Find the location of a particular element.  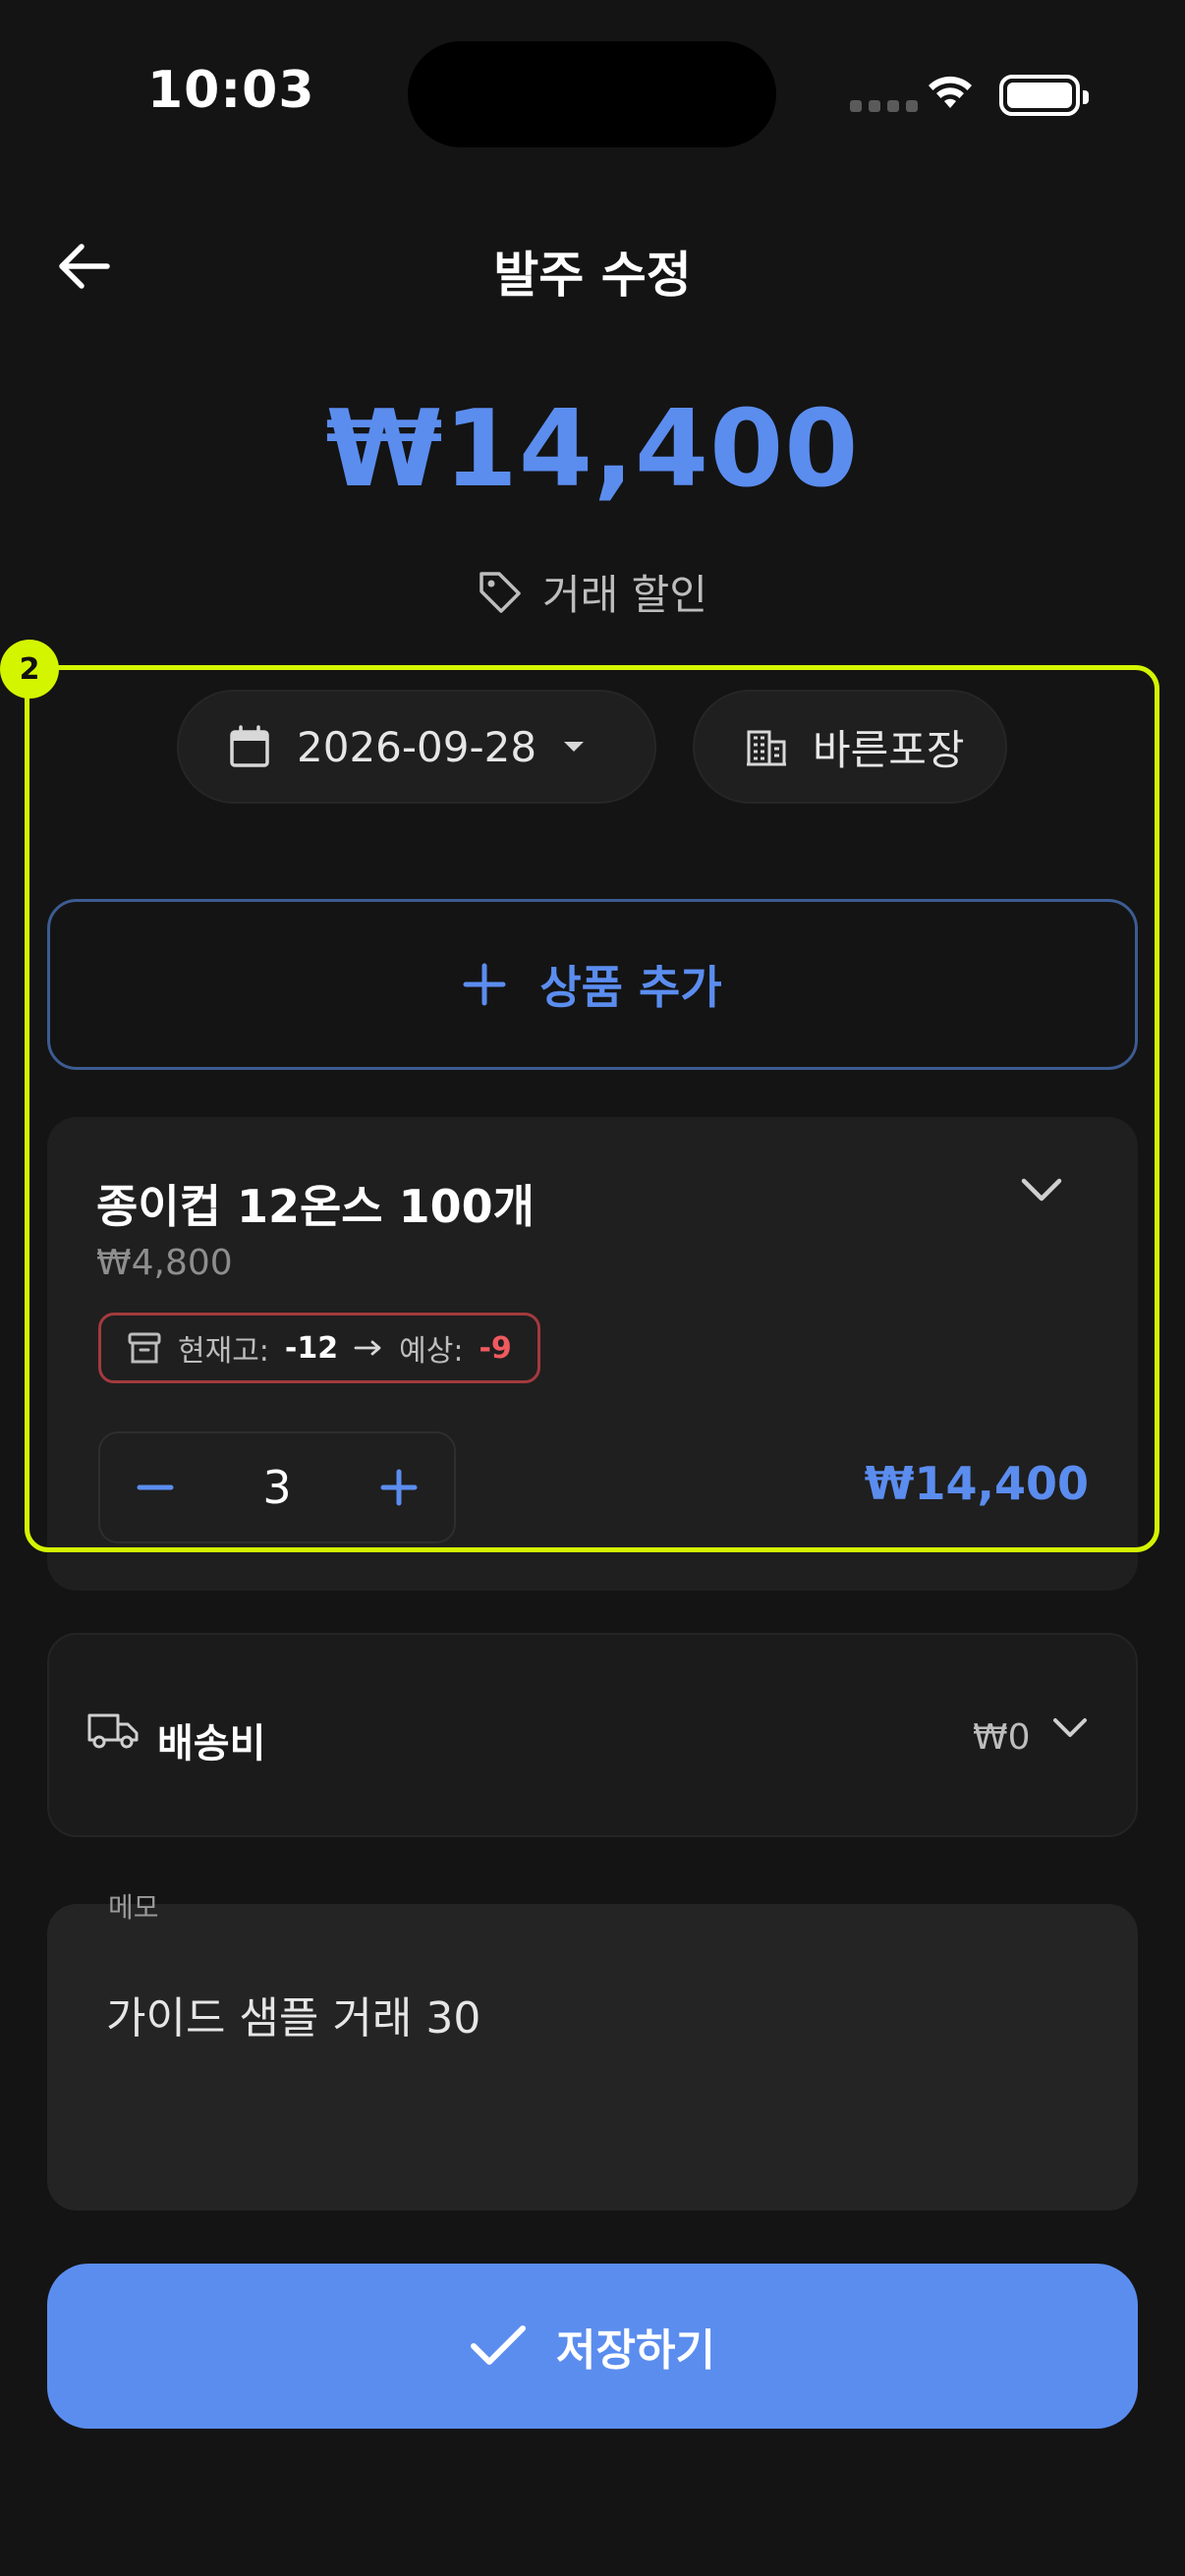

stock-current-value: -12 is located at coordinates (312, 1348).